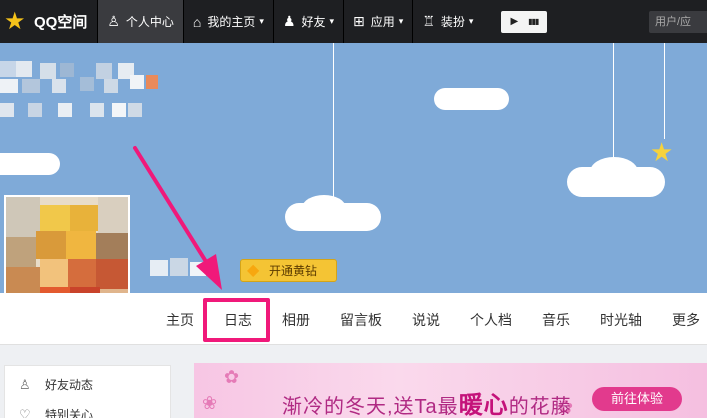 Image resolution: width=707 pixels, height=418 pixels. I want to click on play-icon: ▶, so click(514, 21).